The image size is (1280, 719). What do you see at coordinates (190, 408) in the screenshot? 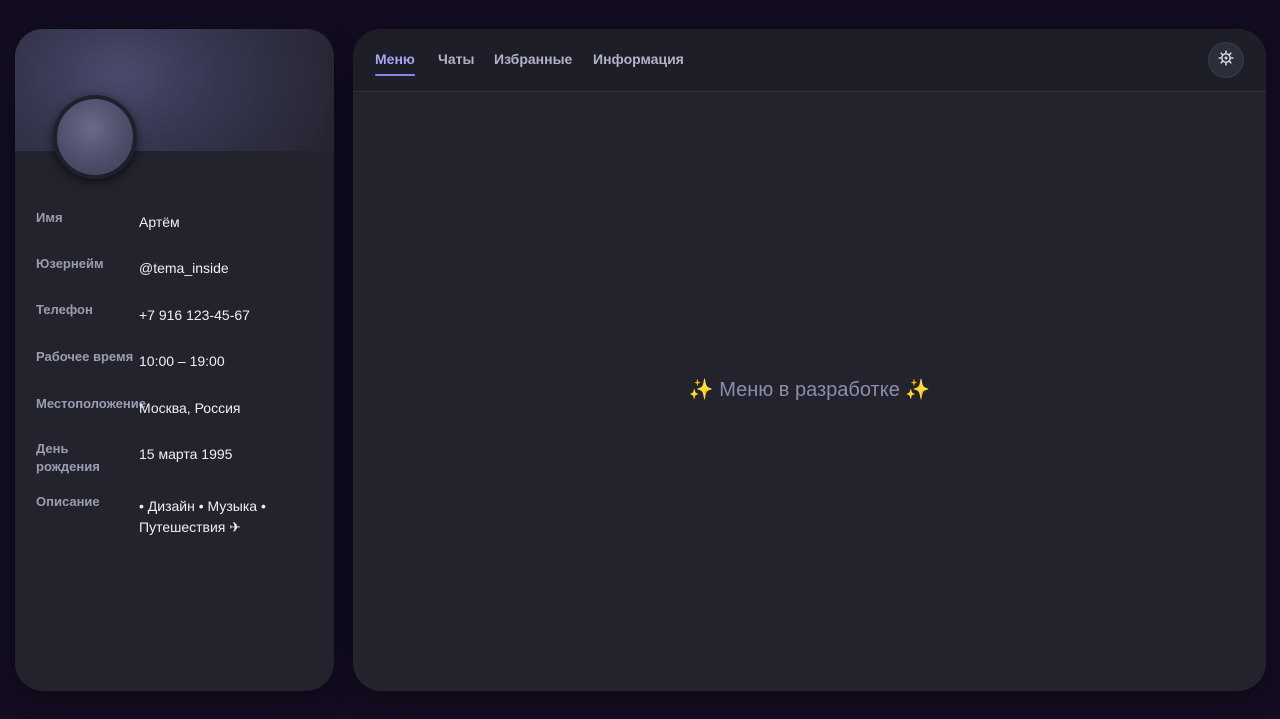
I see `field-value: Москва, Россия` at bounding box center [190, 408].